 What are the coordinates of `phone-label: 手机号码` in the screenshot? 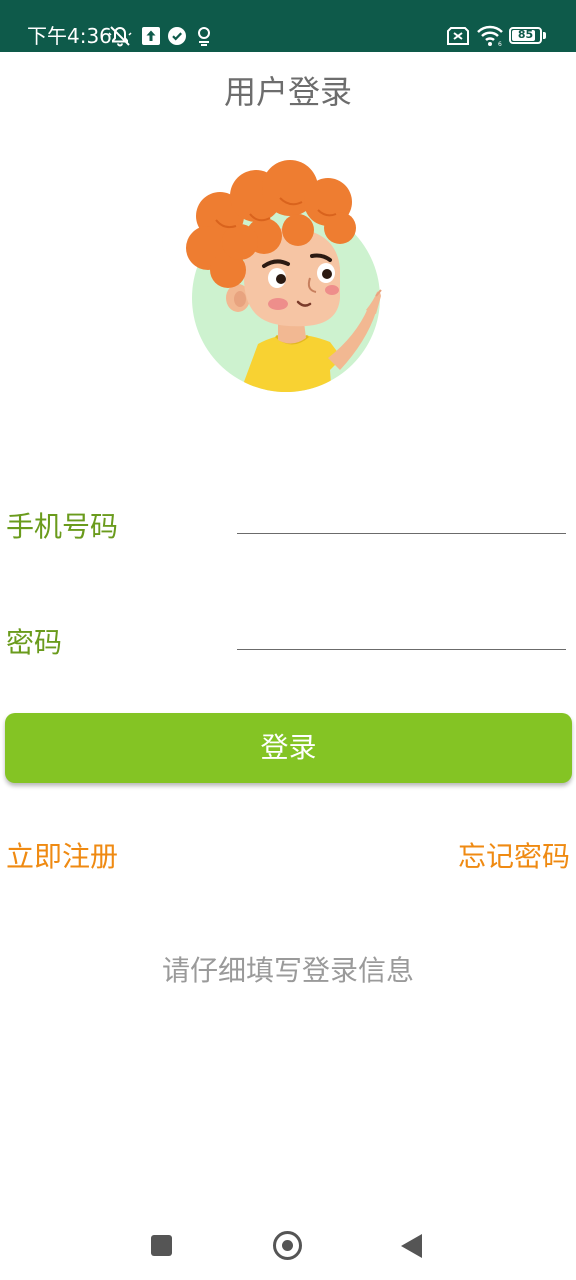 It's located at (62, 526).